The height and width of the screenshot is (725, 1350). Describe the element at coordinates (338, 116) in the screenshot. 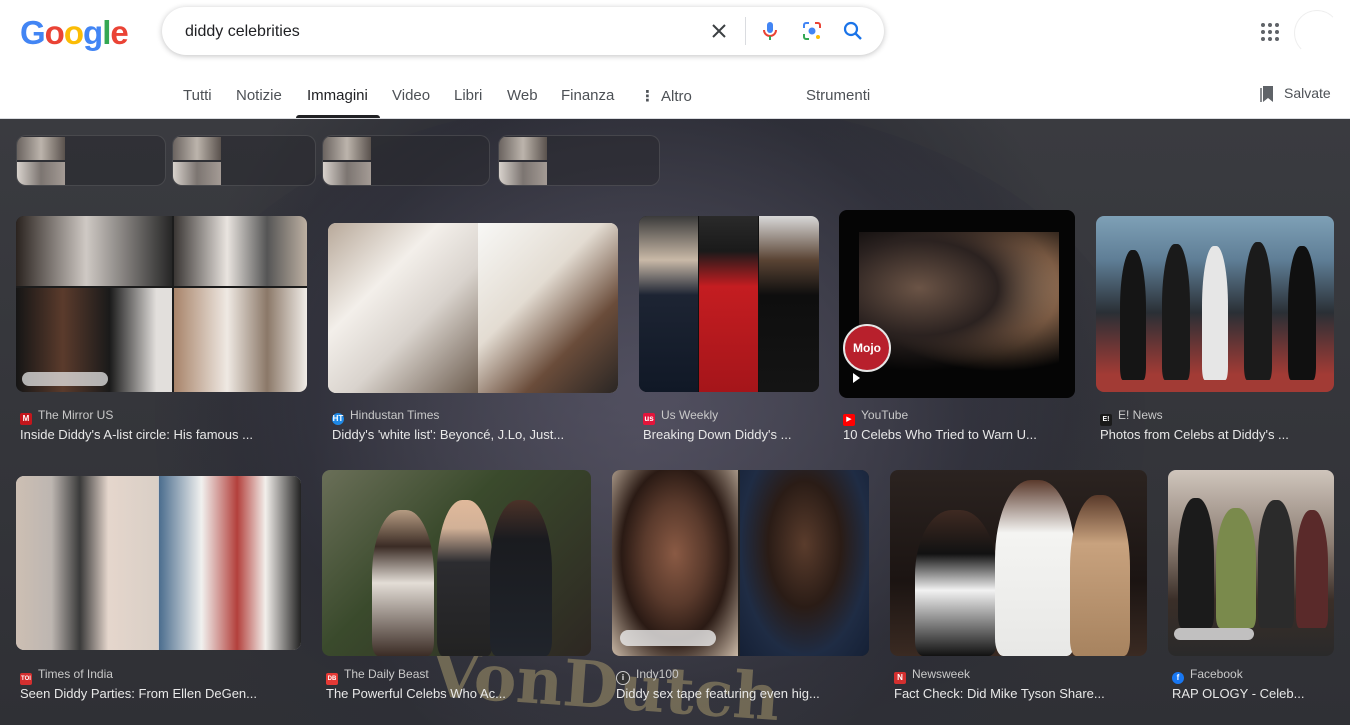

I see `active-tab-indicator` at that location.